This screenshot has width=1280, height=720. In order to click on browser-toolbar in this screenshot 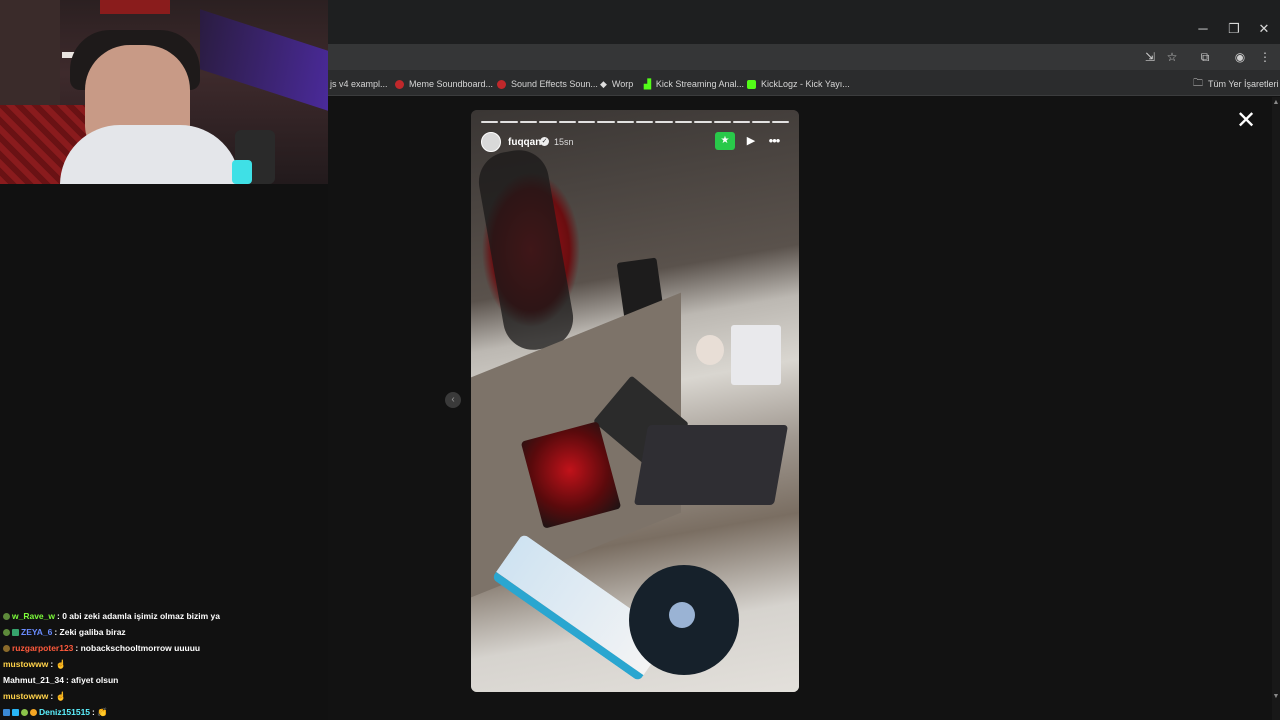, I will do `click(804, 57)`.